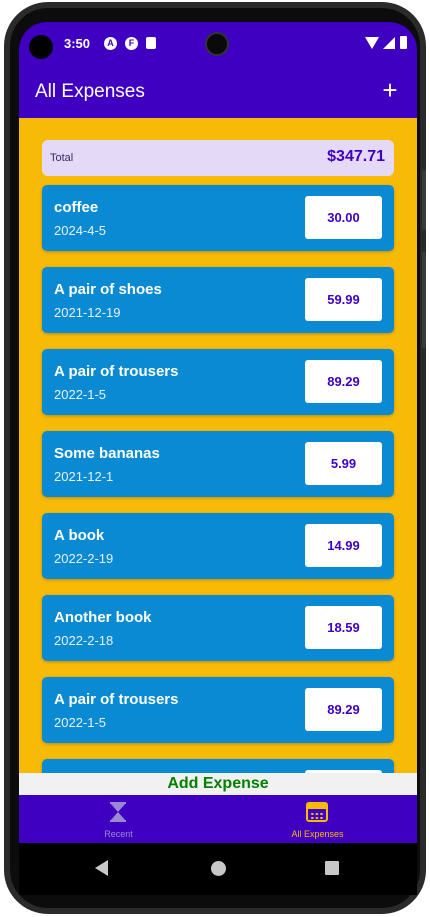 The image size is (430, 917). What do you see at coordinates (118, 812) in the screenshot?
I see `hourglass-icon` at bounding box center [118, 812].